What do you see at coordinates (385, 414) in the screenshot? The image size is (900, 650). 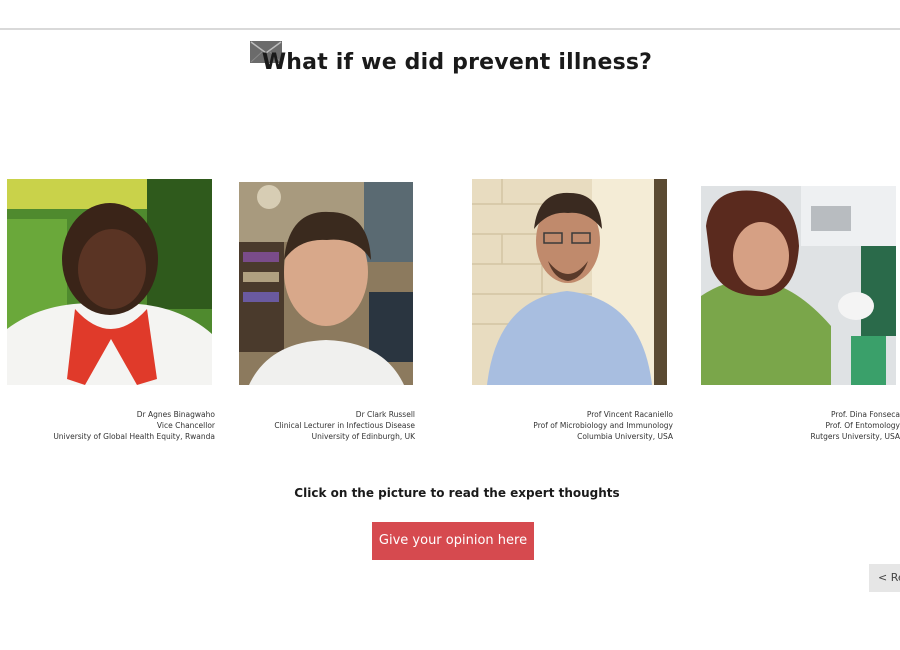 I see `expert-name: Dr Clark Russell` at bounding box center [385, 414].